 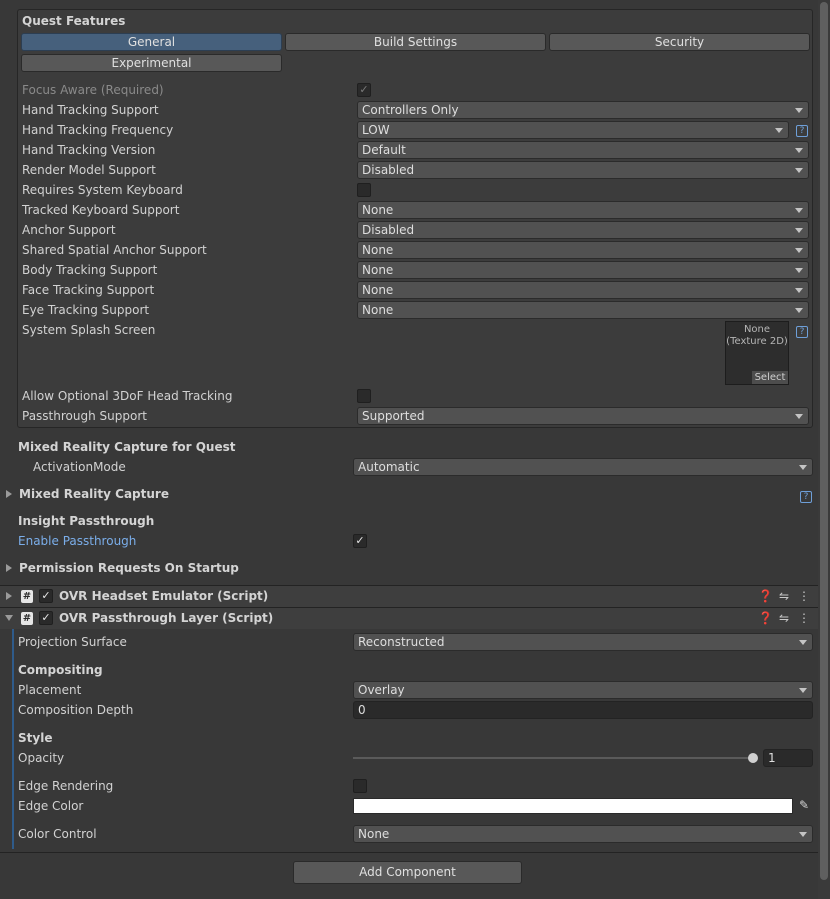 I want to click on compositing-title: Compositing, so click(x=60, y=670).